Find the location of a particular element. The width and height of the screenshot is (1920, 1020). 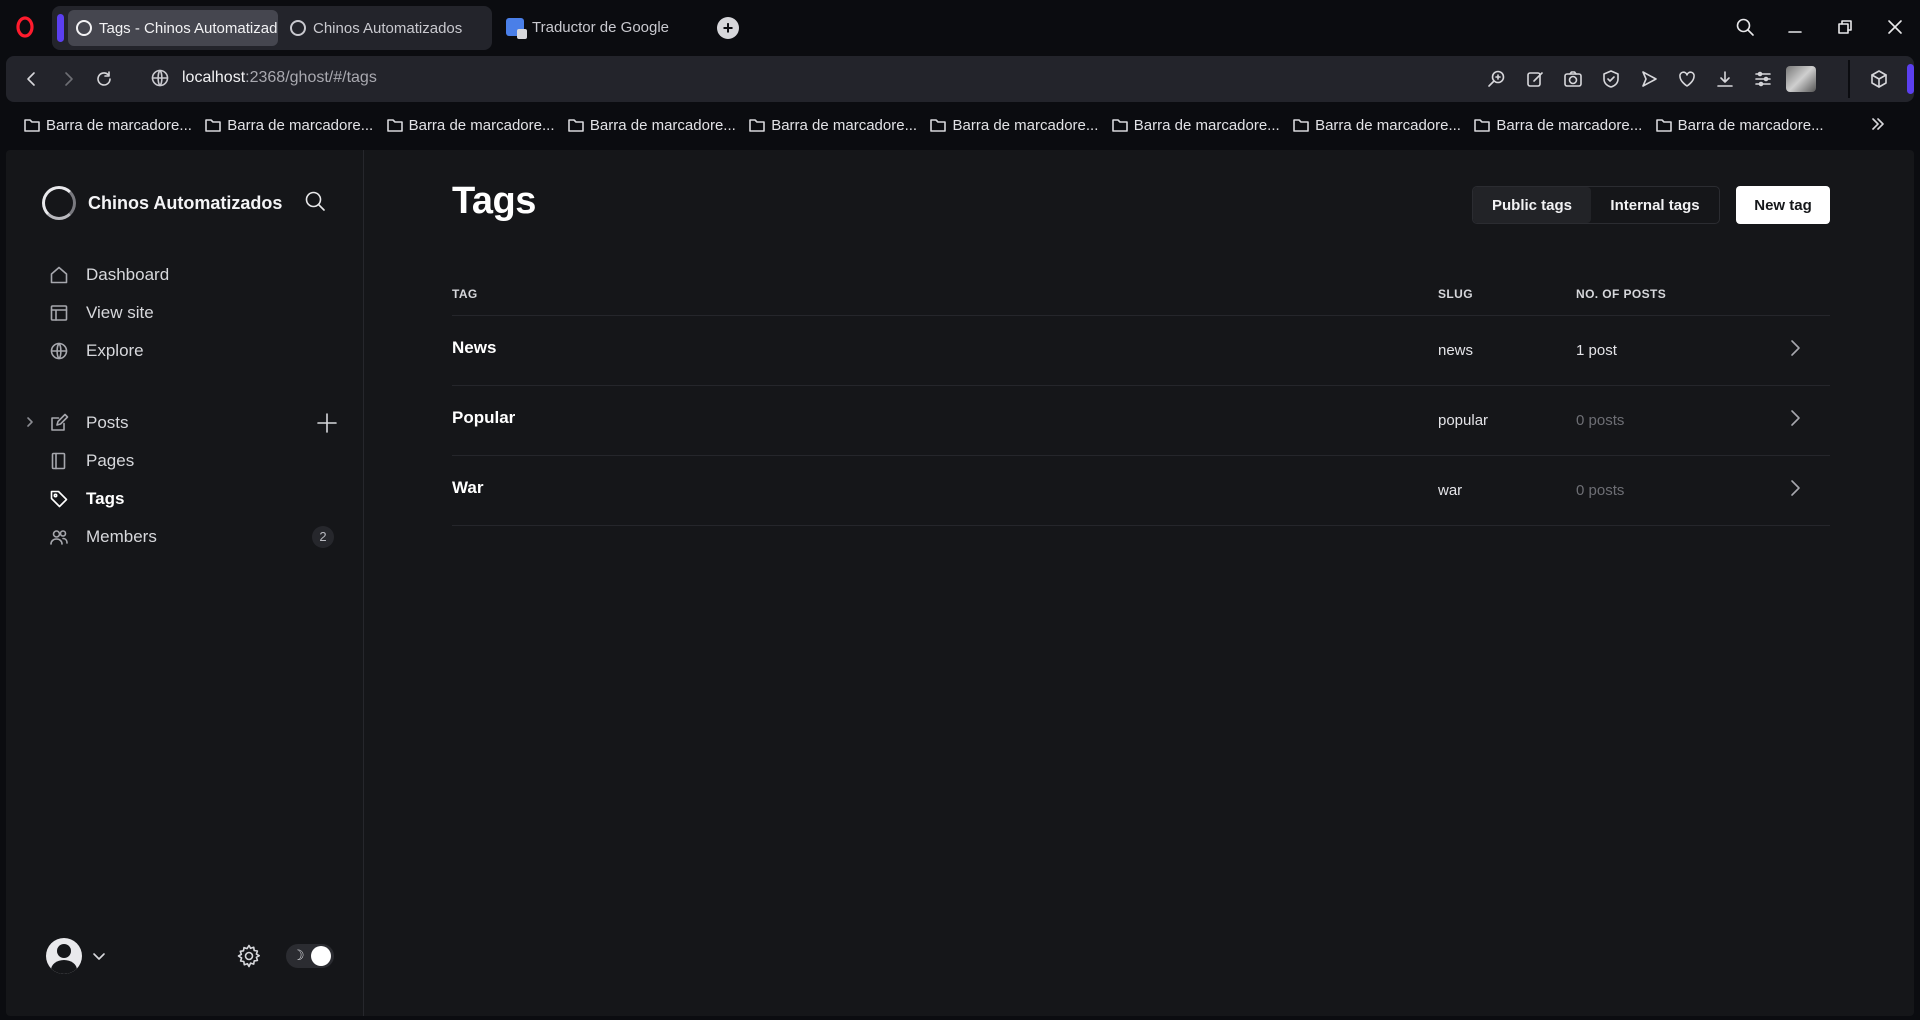

sidebar-item-view-site: View site is located at coordinates (198, 313).